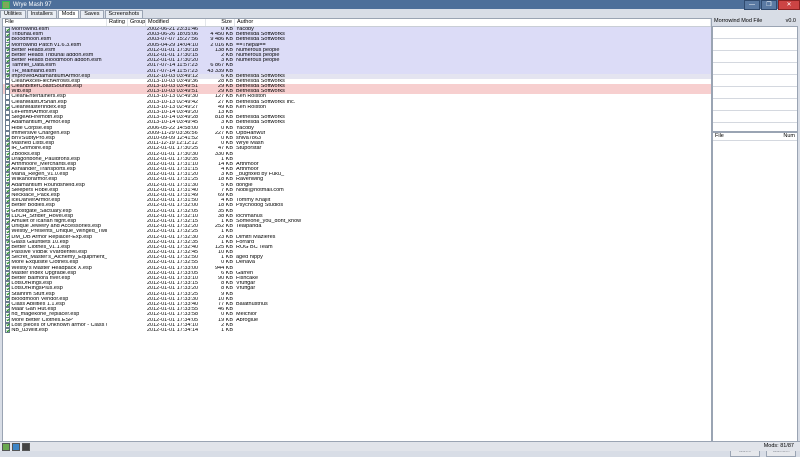  Describe the element at coordinates (473, 22) in the screenshot. I see `column-author: Author` at that location.